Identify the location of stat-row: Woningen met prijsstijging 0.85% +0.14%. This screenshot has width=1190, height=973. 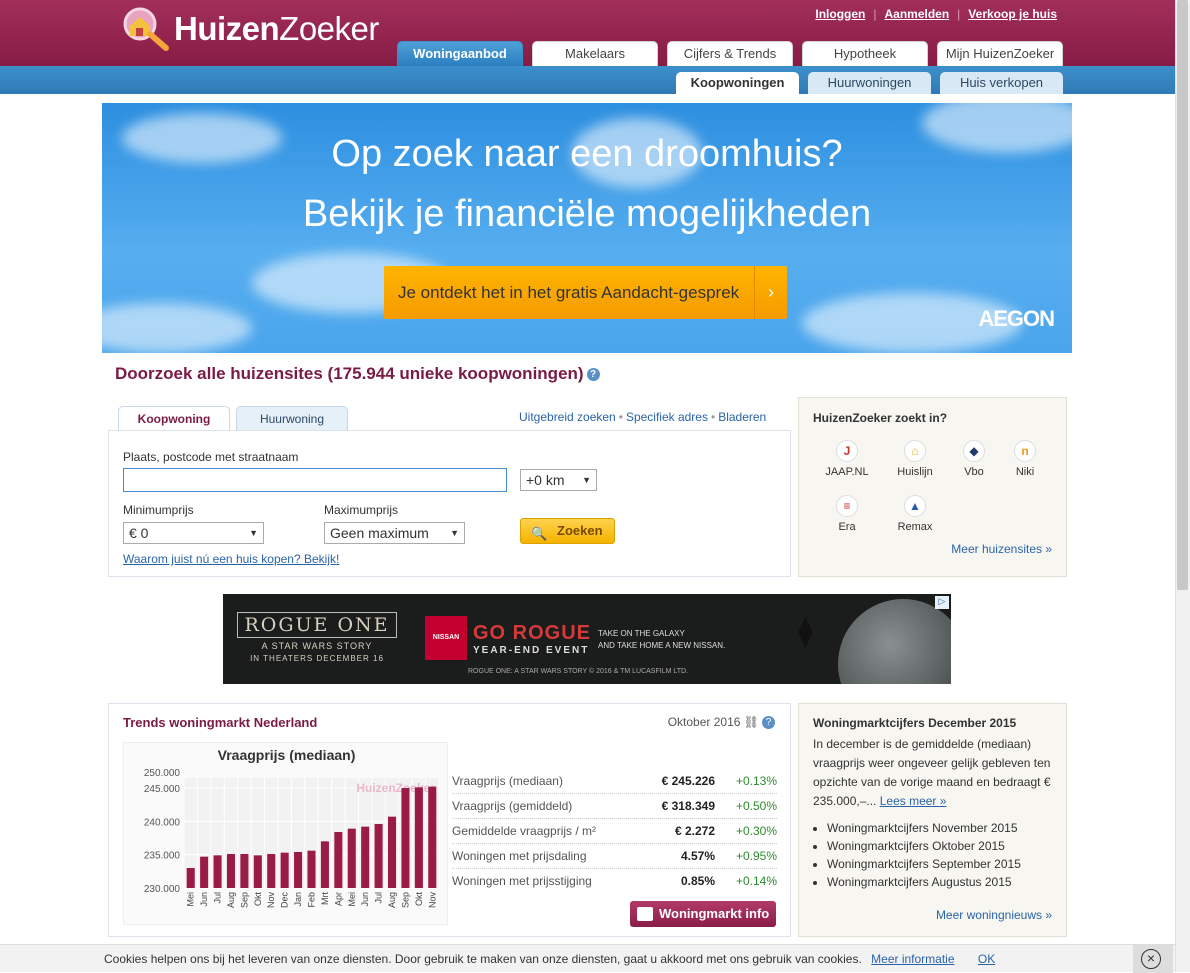
(614, 881).